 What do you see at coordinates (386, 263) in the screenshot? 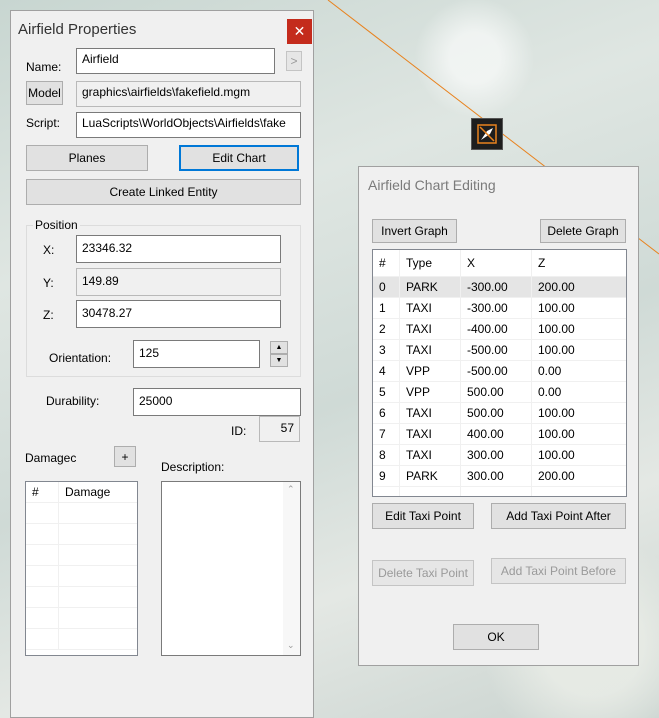
I see `col-num: #` at bounding box center [386, 263].